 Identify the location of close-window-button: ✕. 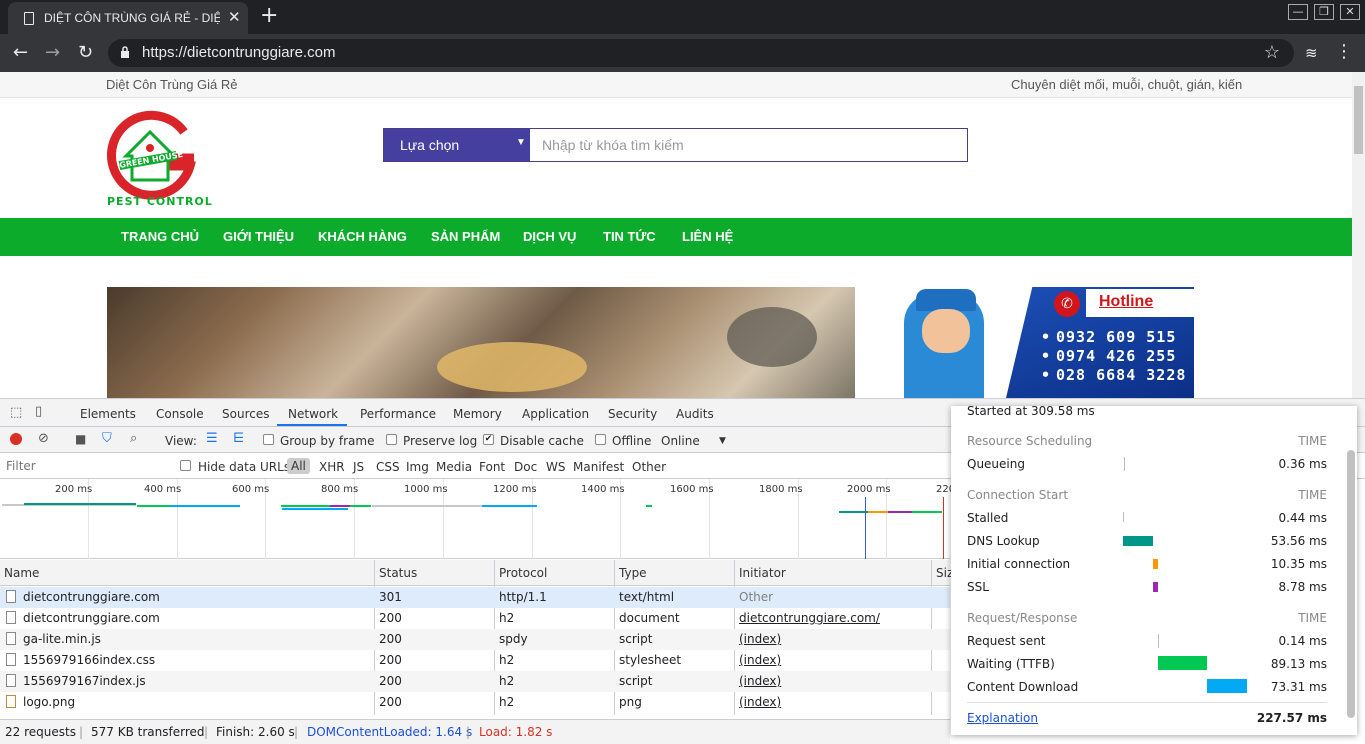
(1350, 12).